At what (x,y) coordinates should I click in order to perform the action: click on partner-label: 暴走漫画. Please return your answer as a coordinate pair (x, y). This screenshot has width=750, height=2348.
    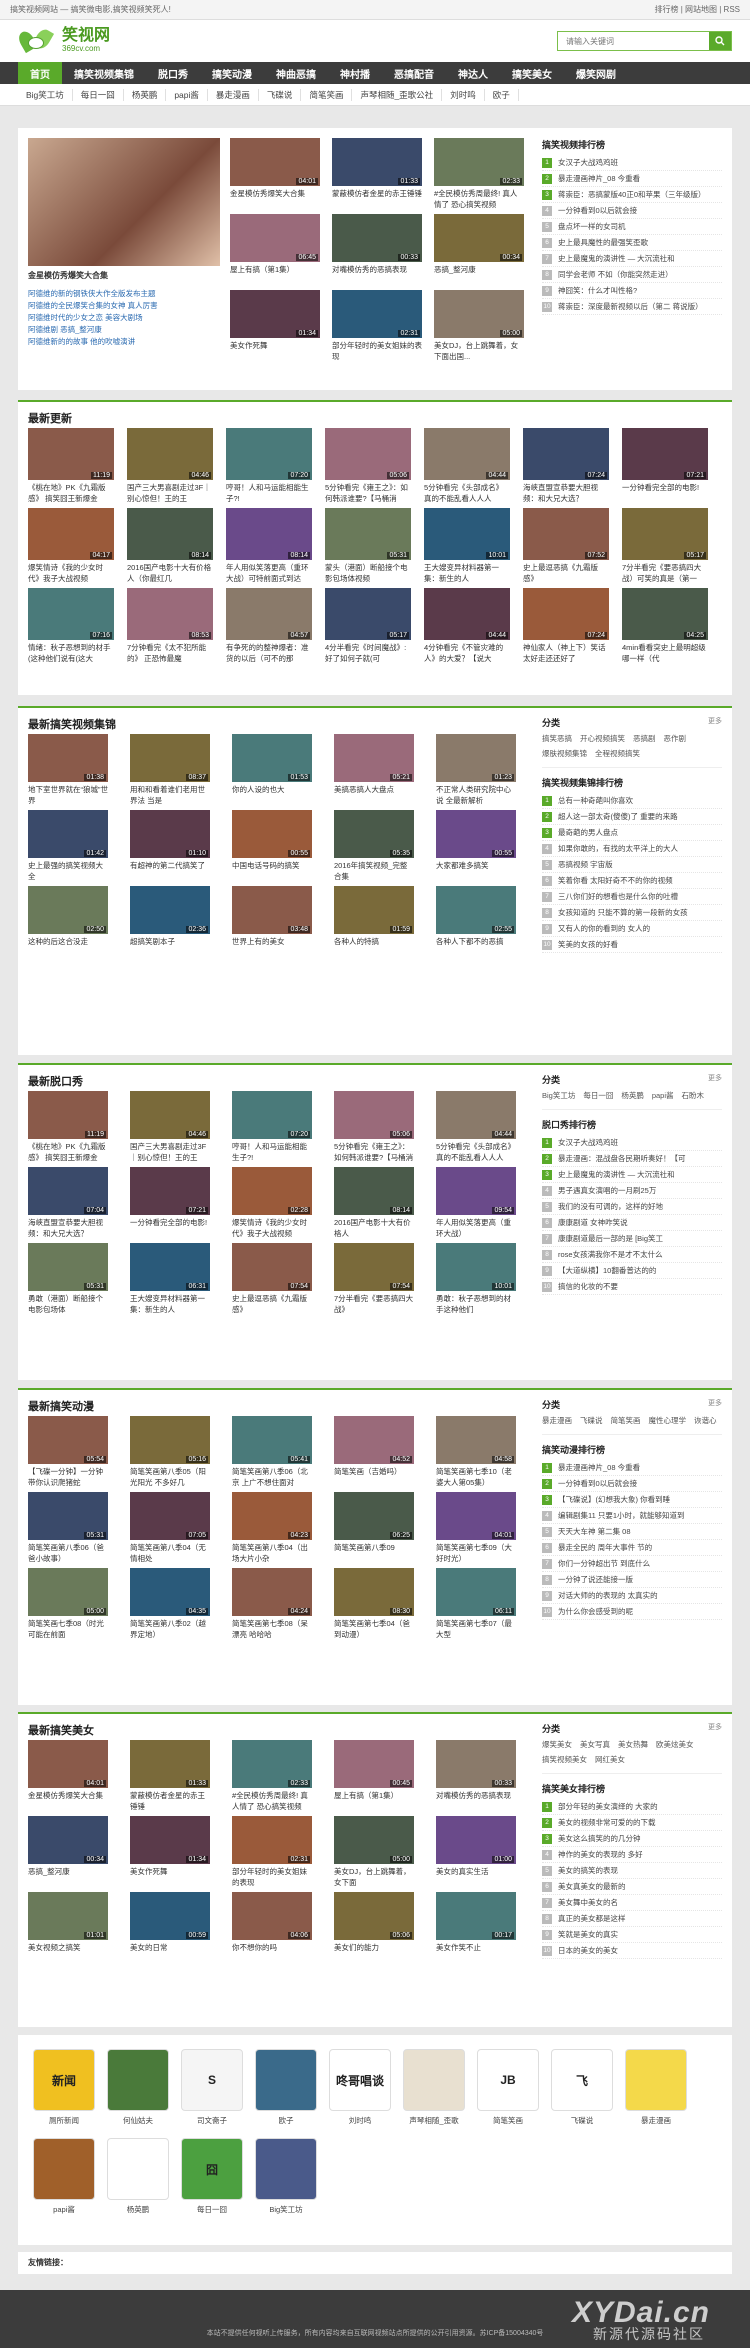
    Looking at the image, I should click on (656, 2120).